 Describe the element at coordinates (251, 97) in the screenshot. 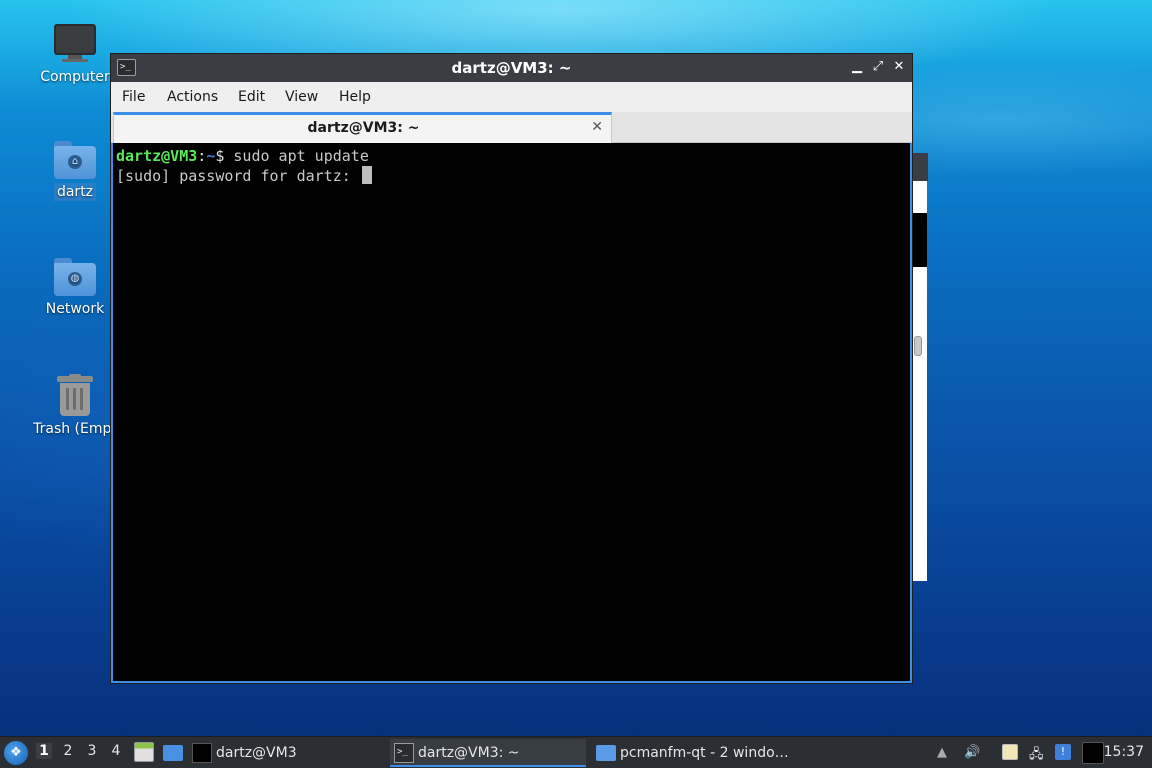

I see `menu-edit: Edit` at that location.